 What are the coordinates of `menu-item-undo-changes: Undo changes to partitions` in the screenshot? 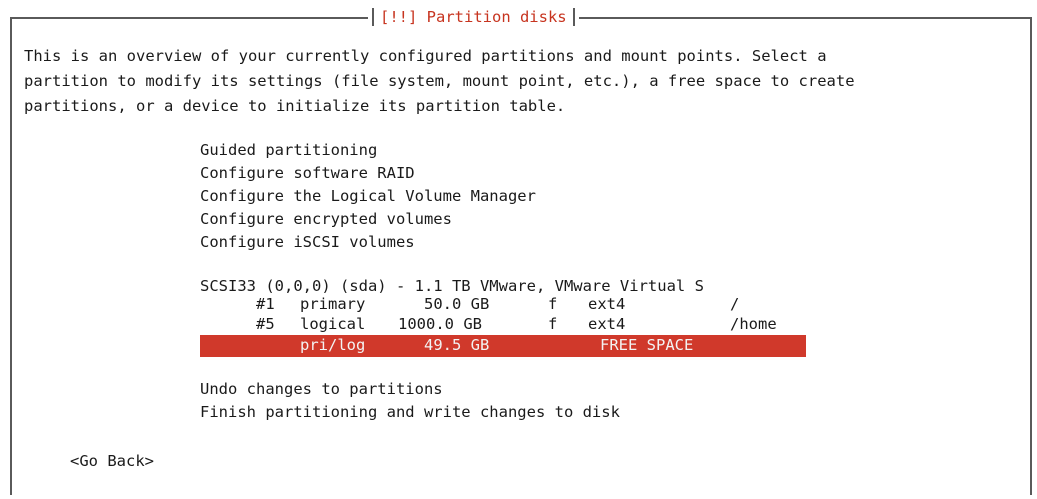 It's located at (321, 389).